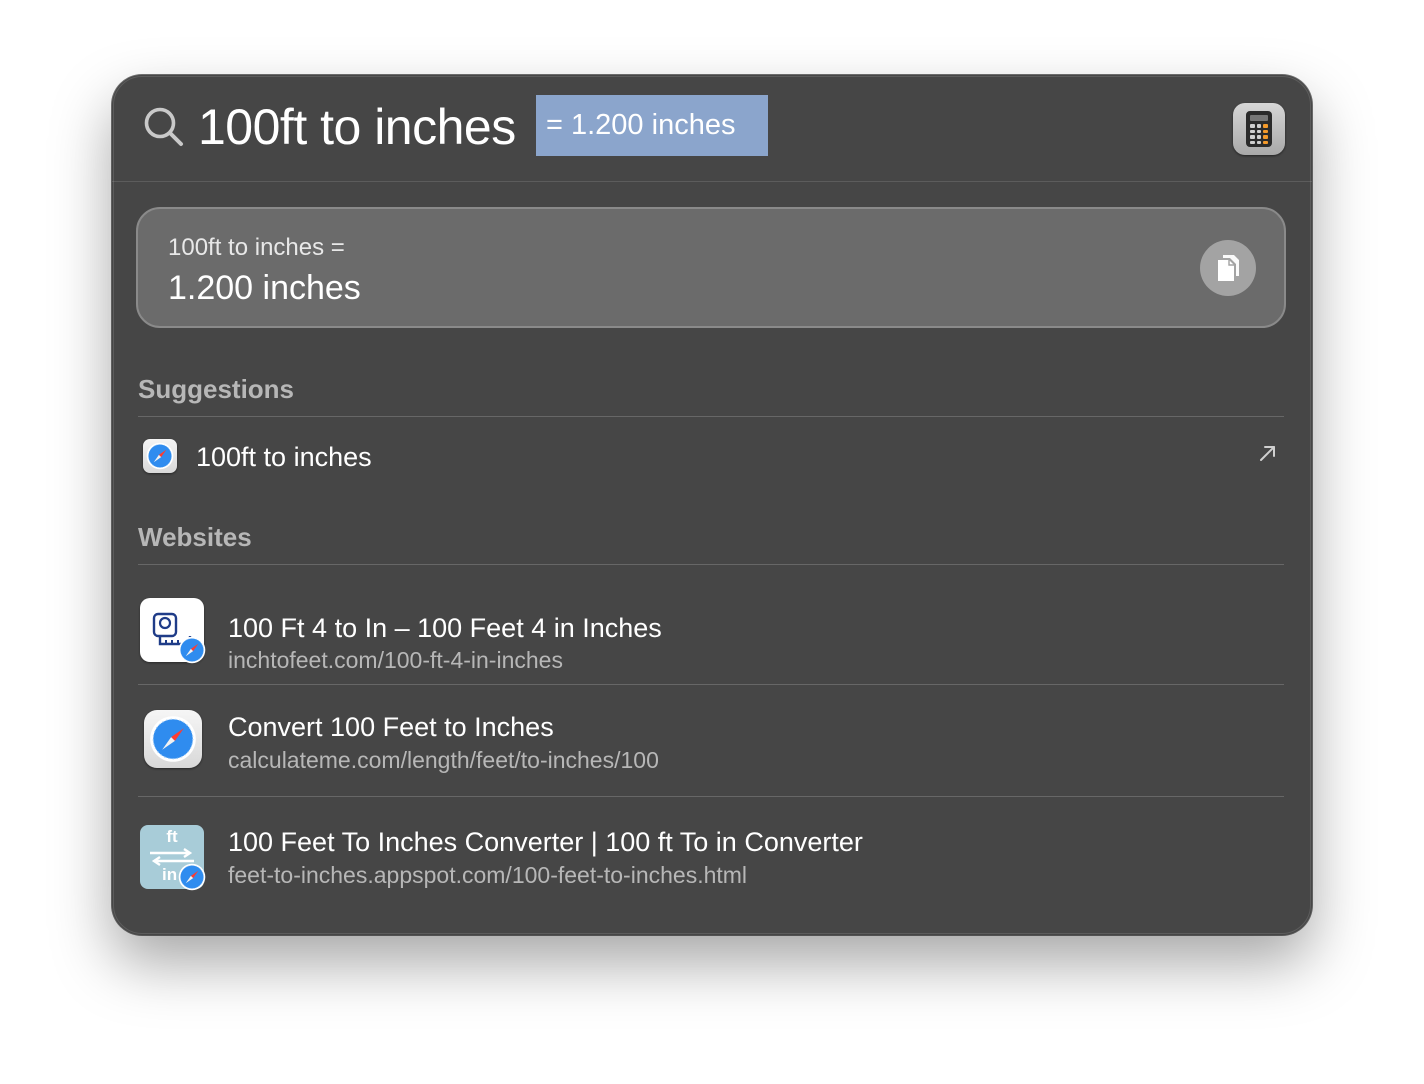 Image resolution: width=1424 pixels, height=1084 pixels. What do you see at coordinates (395, 660) in the screenshot?
I see `website-url: inchtofeet.com/100-ft-4-in-inches` at bounding box center [395, 660].